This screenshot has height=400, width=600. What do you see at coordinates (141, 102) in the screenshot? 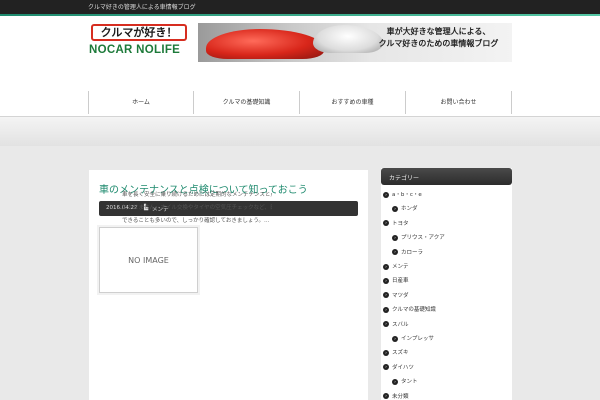
I see `nav-item-home: ホーム` at bounding box center [141, 102].